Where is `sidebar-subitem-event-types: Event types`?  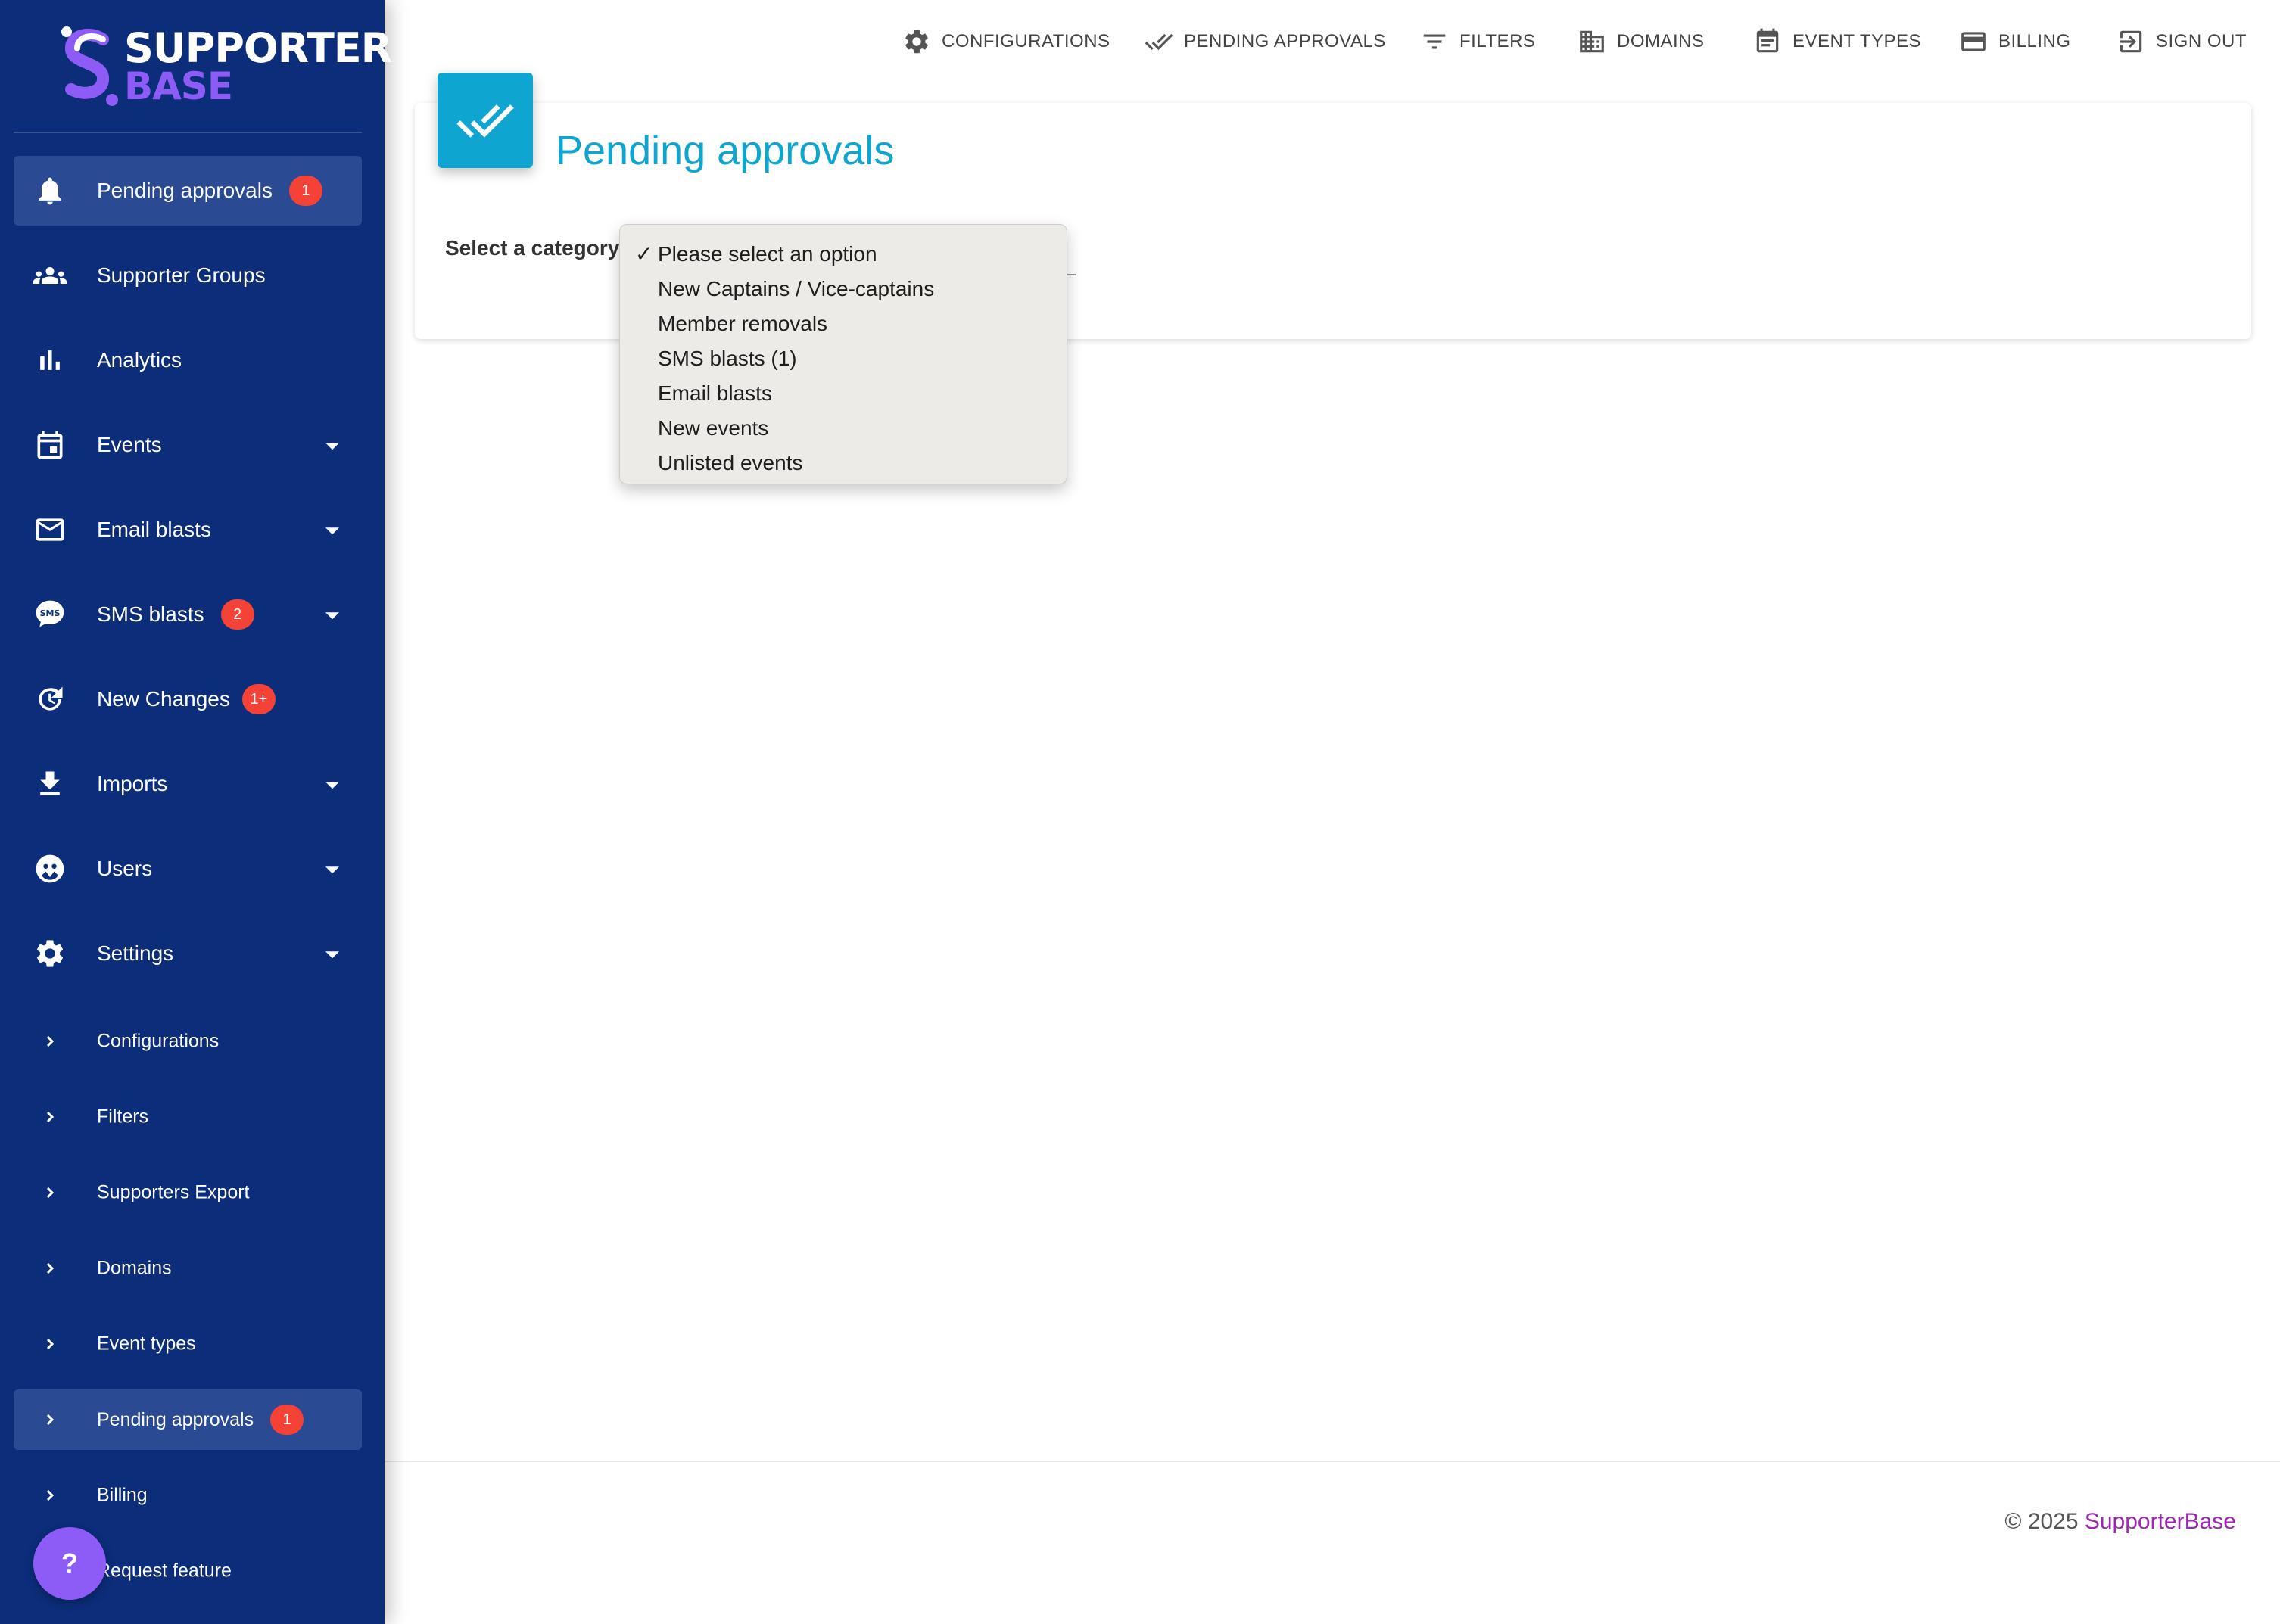 sidebar-subitem-event-types: Event types is located at coordinates (188, 1344).